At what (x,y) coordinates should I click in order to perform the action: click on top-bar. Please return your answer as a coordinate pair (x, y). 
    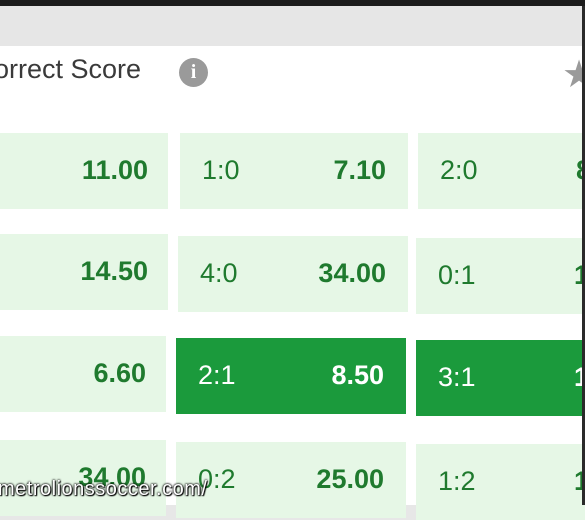
    Looking at the image, I should click on (292, 26).